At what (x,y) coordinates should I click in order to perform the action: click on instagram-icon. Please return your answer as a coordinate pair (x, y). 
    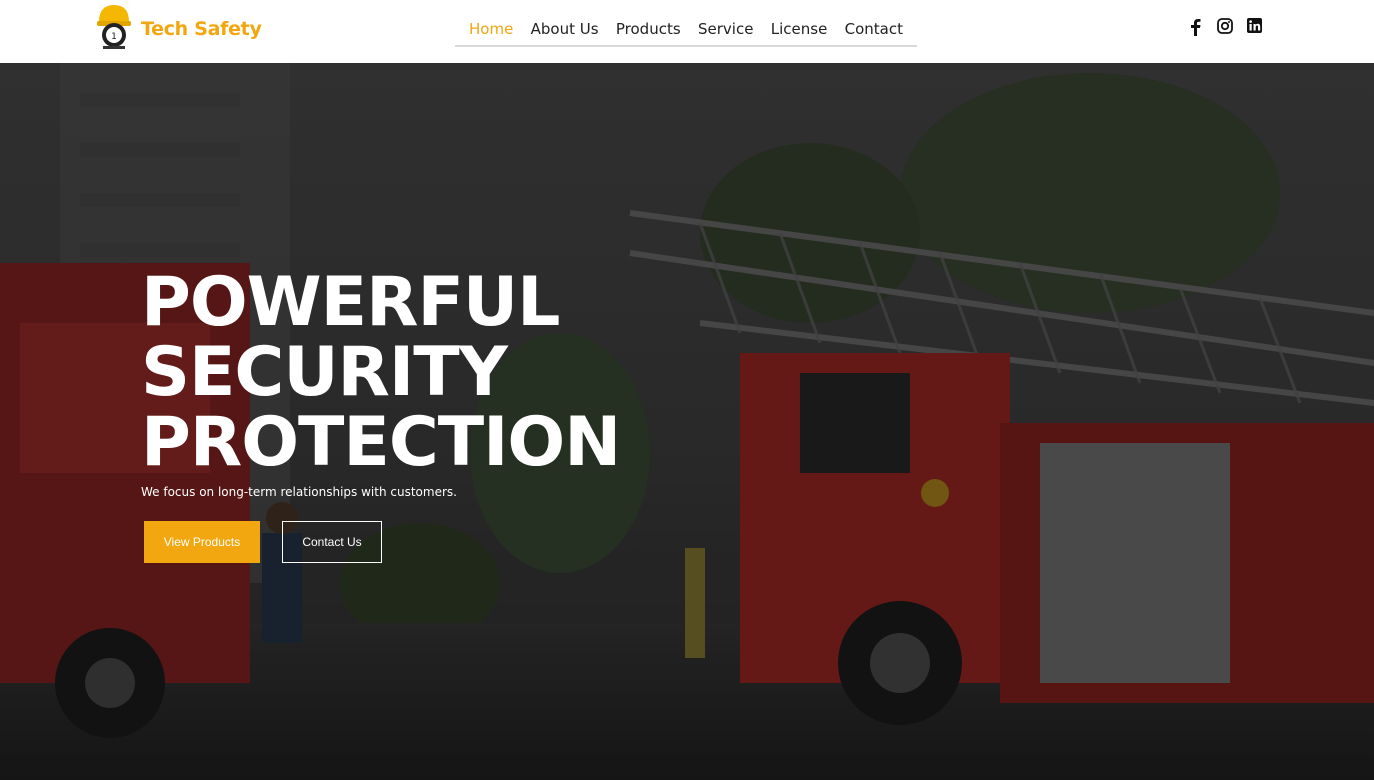
    Looking at the image, I should click on (1225, 26).